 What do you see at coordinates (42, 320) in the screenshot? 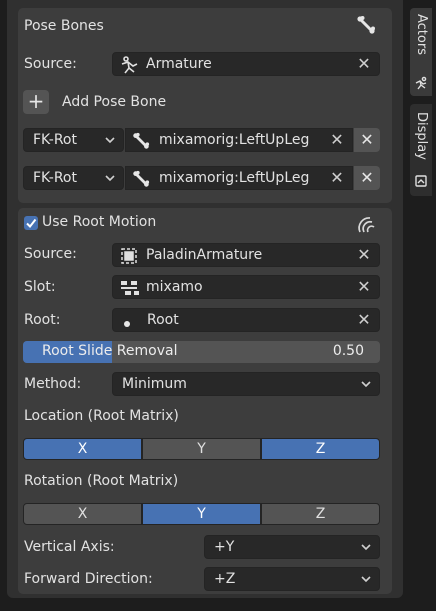
I see `root-label: Root:` at bounding box center [42, 320].